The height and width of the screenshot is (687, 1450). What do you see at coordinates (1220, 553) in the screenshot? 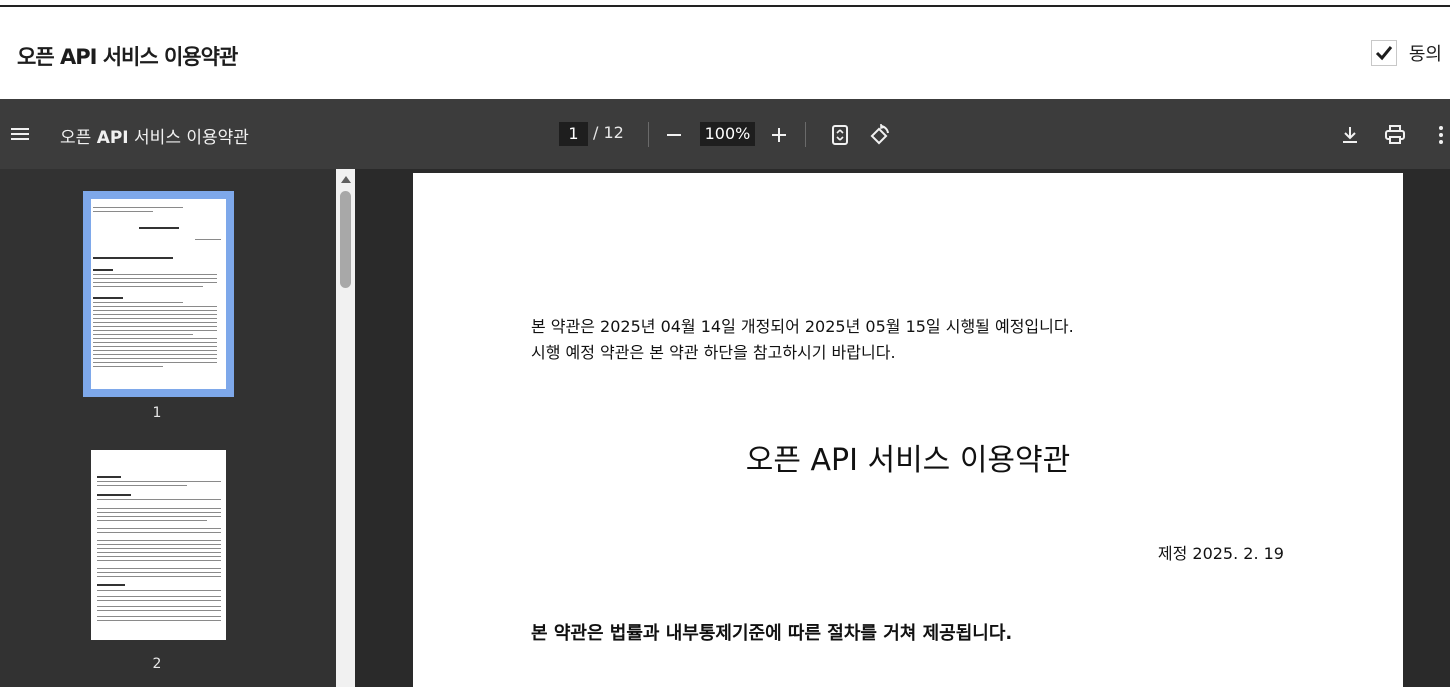
I see `enactment-date: 제정 2025. 2. 19` at bounding box center [1220, 553].